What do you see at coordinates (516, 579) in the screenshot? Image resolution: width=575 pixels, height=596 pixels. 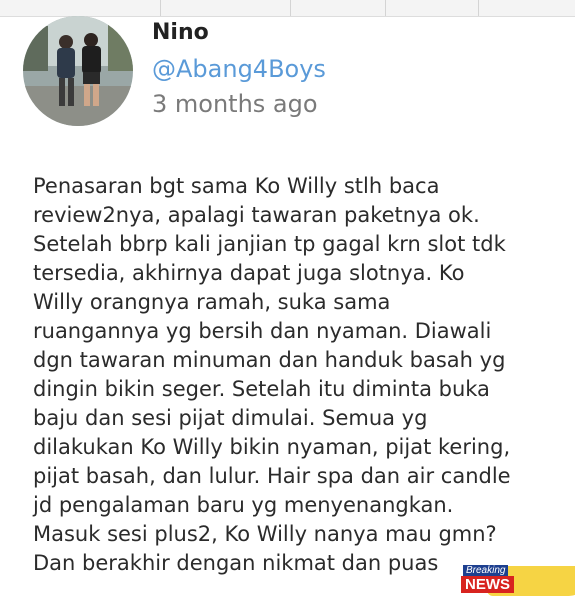 I see `breaking-news-watermark: Breaking NEWS` at bounding box center [516, 579].